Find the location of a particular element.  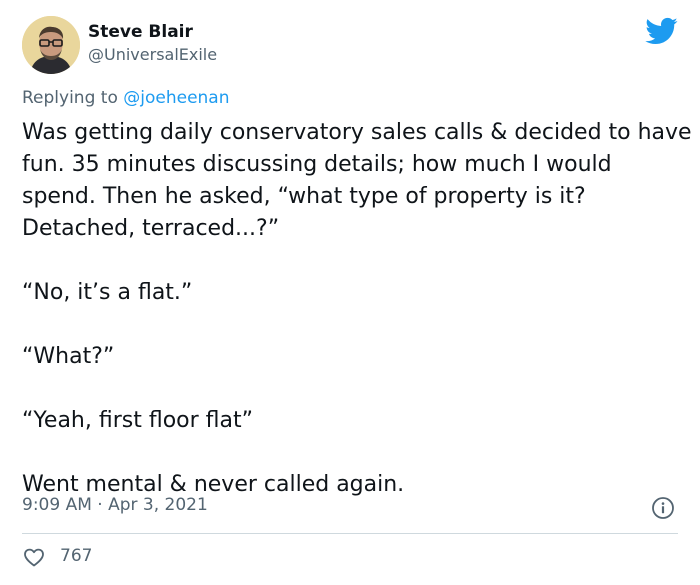

like-count: 767 is located at coordinates (76, 556).